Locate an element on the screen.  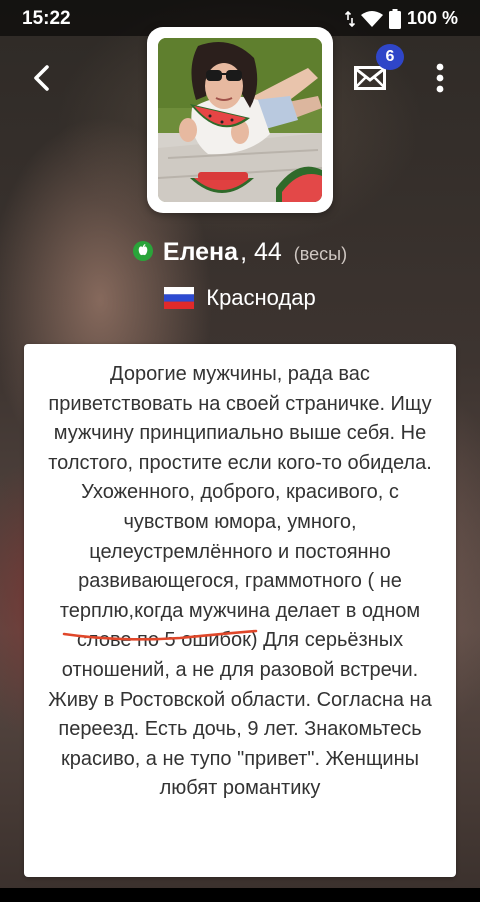
more-menu-button is located at coordinates (440, 78).